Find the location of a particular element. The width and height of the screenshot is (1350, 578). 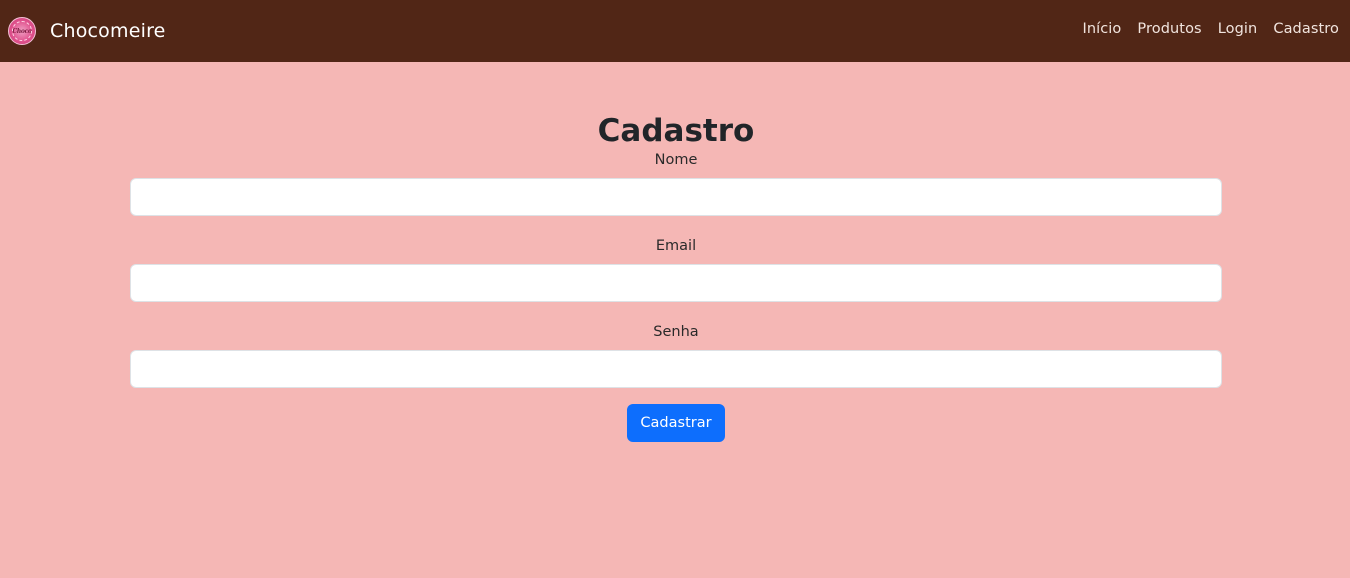

password-label: Senha is located at coordinates (676, 332).